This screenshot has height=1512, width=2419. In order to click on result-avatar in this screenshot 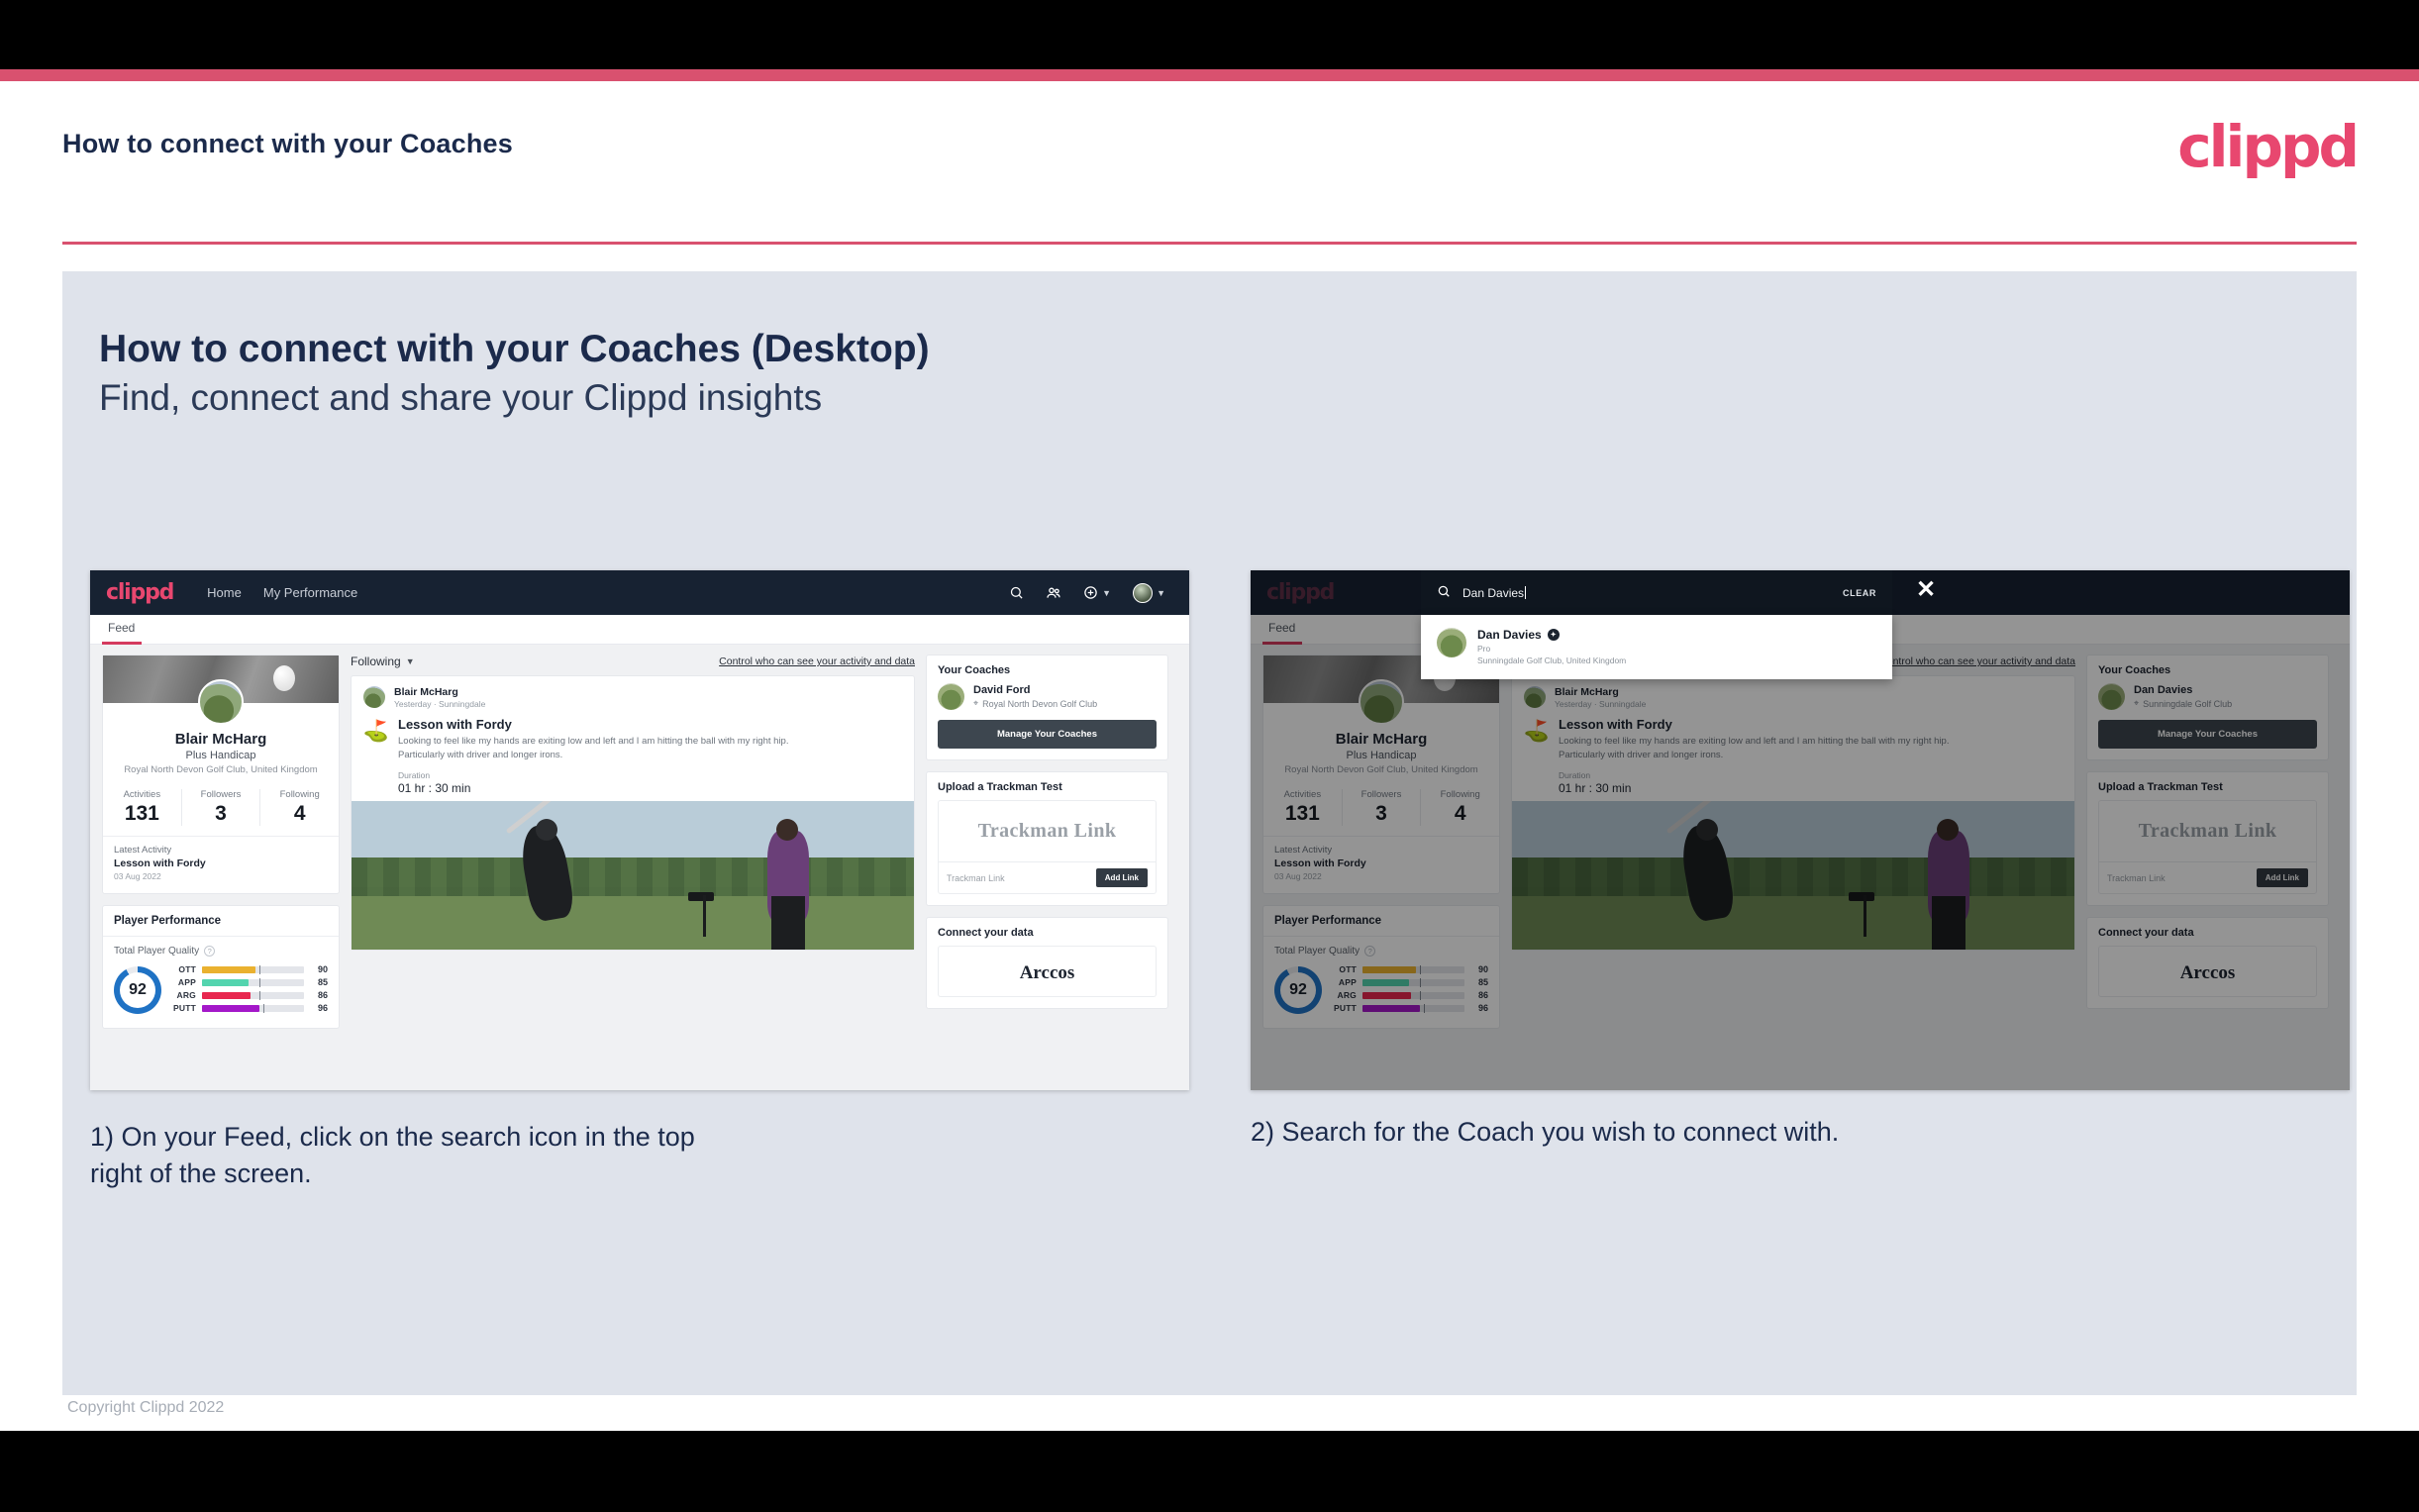, I will do `click(1451, 642)`.